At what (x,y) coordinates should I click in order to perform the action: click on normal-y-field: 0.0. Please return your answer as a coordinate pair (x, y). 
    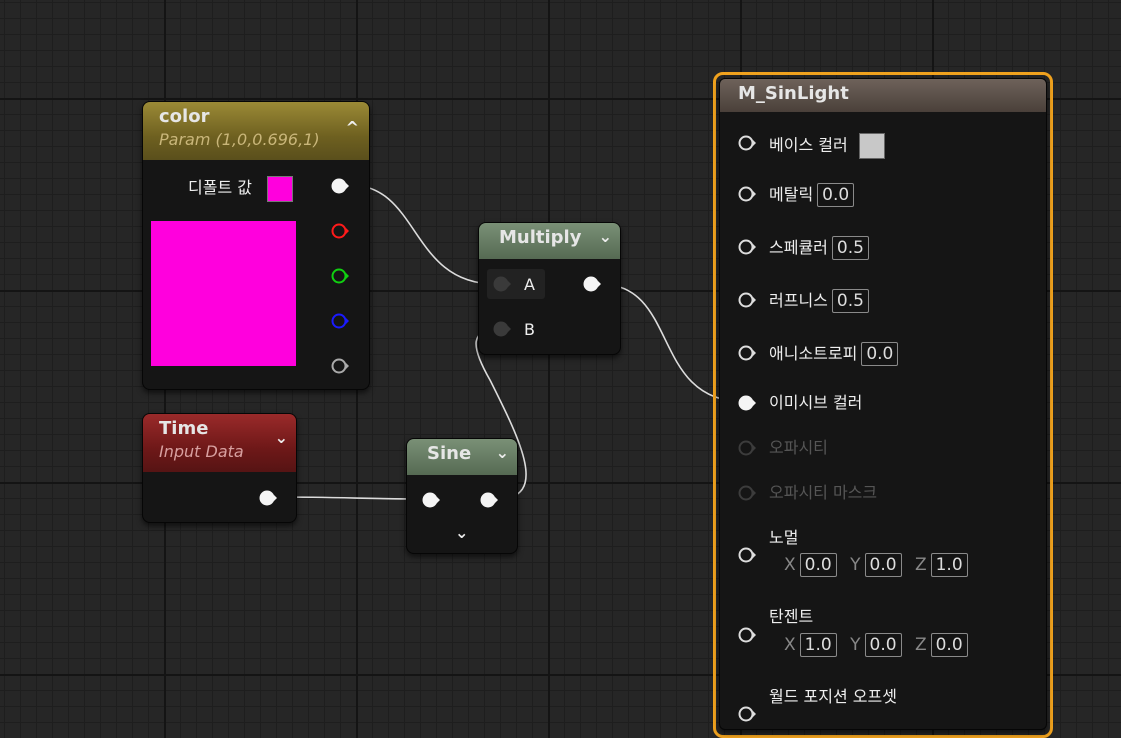
    Looking at the image, I should click on (883, 565).